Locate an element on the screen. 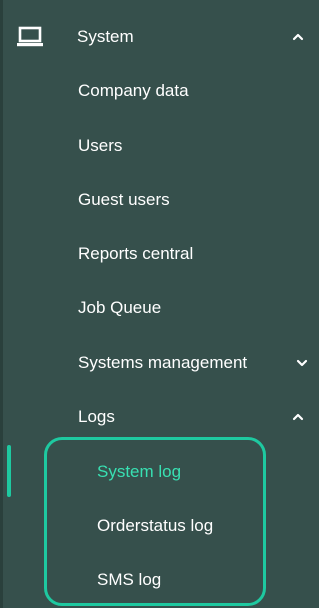  nav-item-guest-users: Guest users is located at coordinates (159, 200).